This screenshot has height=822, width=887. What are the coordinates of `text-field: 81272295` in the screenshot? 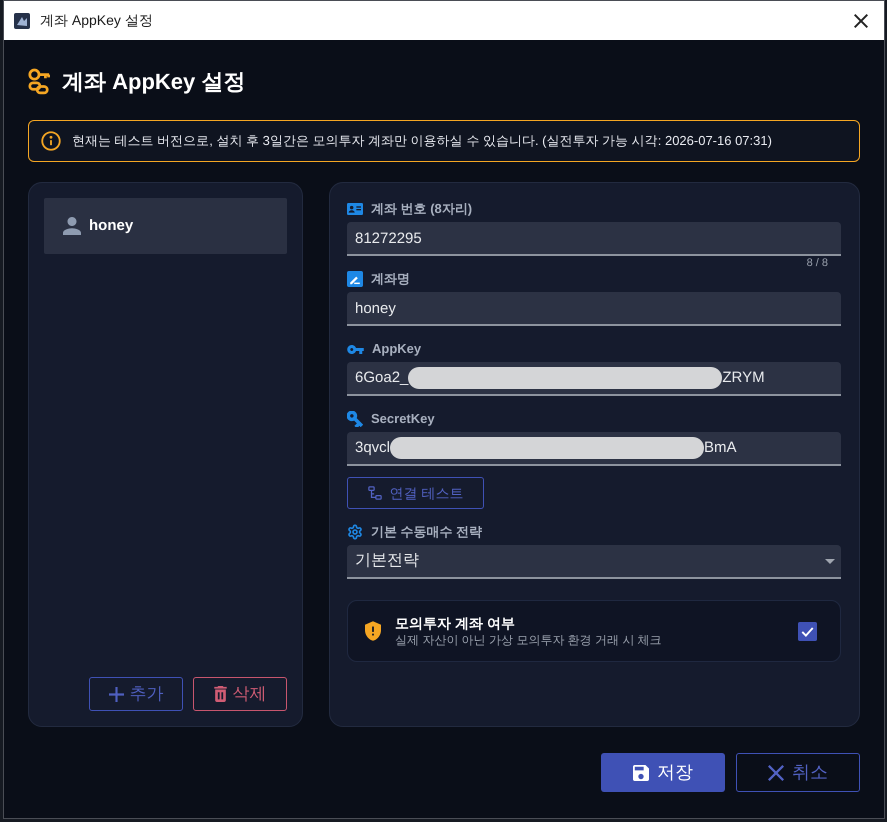 It's located at (594, 239).